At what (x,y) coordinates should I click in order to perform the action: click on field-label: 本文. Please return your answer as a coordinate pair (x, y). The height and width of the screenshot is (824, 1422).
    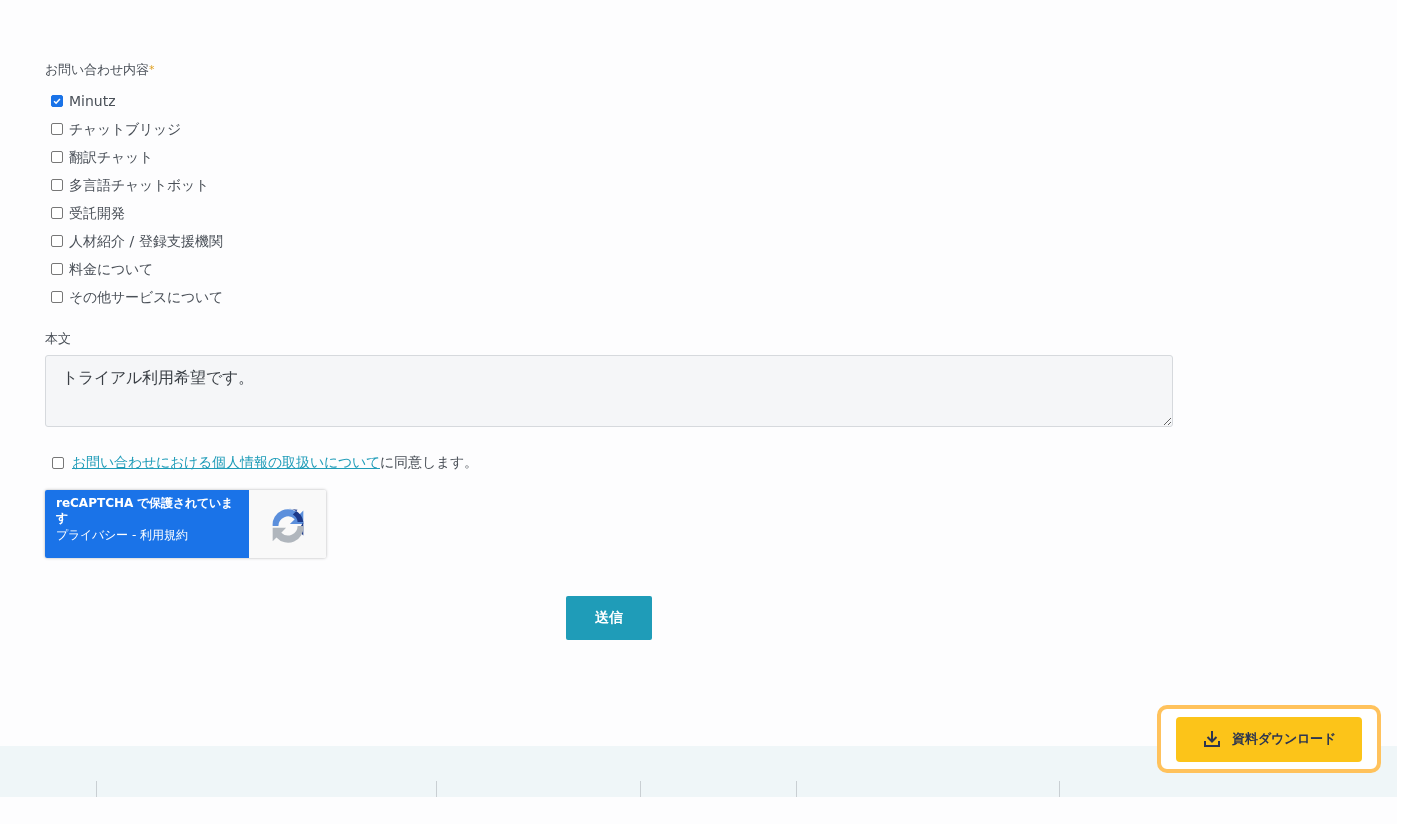
    Looking at the image, I should click on (58, 339).